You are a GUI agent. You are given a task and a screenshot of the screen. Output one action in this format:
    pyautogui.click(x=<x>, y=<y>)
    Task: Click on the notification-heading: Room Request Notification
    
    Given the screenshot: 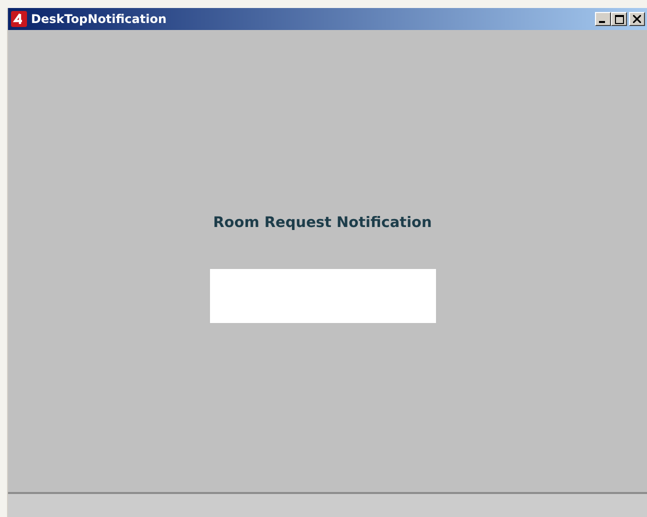 What is the action you would take?
    pyautogui.click(x=322, y=223)
    